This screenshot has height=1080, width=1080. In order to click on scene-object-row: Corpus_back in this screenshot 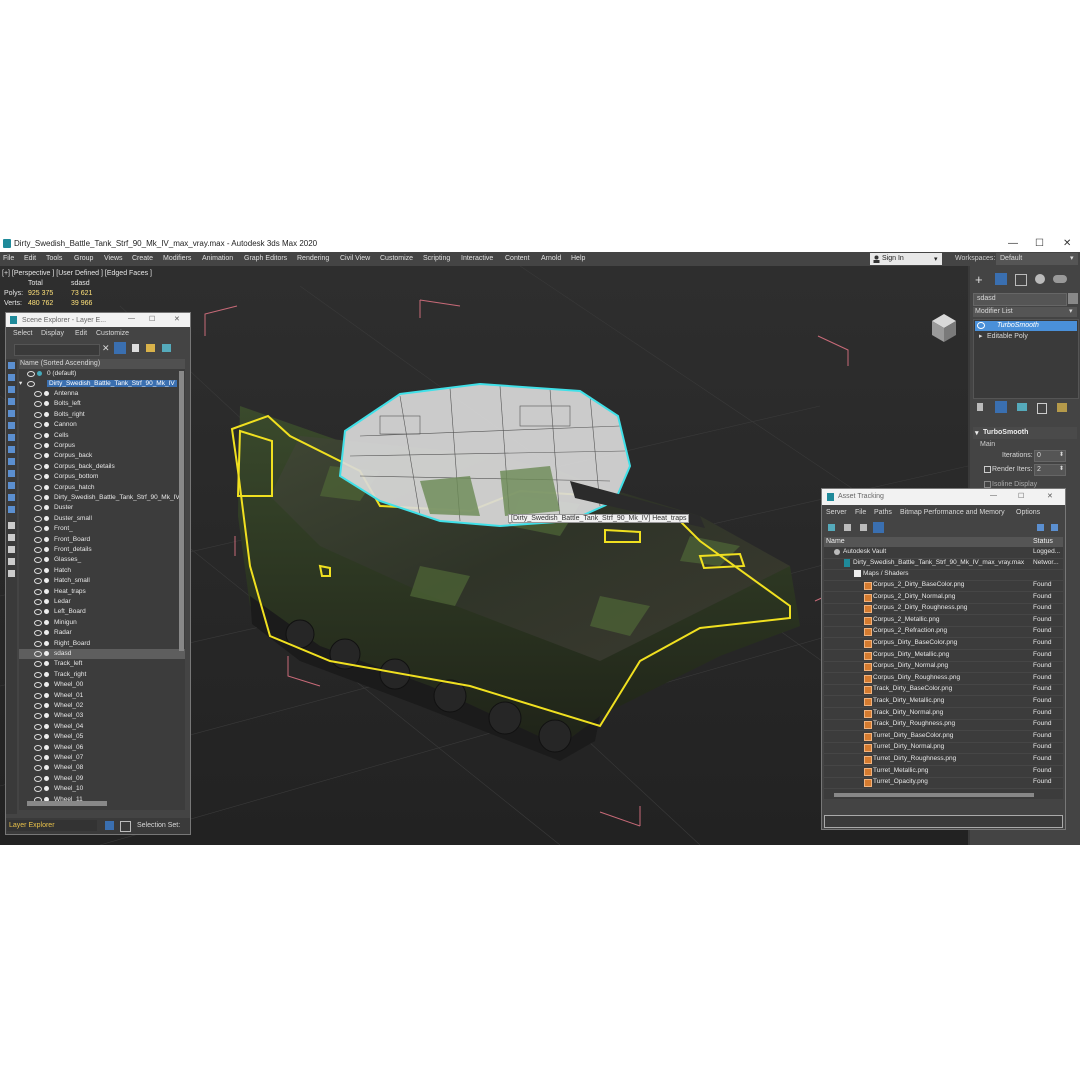, I will do `click(102, 456)`.